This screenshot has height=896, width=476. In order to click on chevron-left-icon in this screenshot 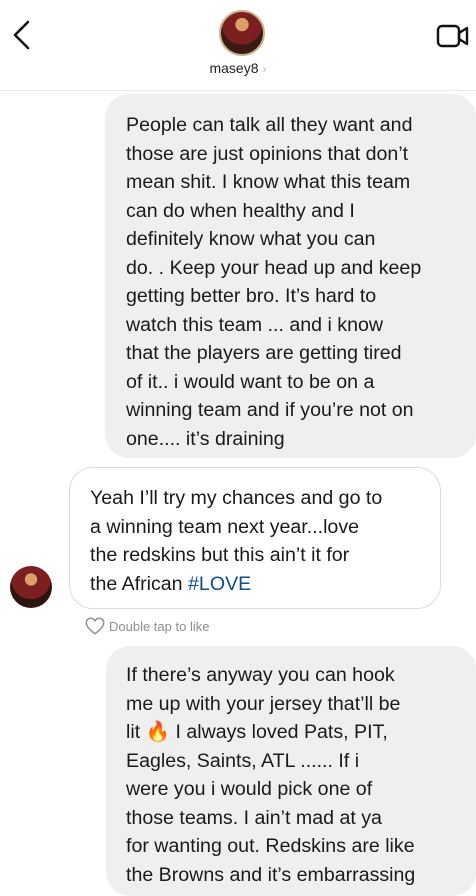, I will do `click(22, 35)`.